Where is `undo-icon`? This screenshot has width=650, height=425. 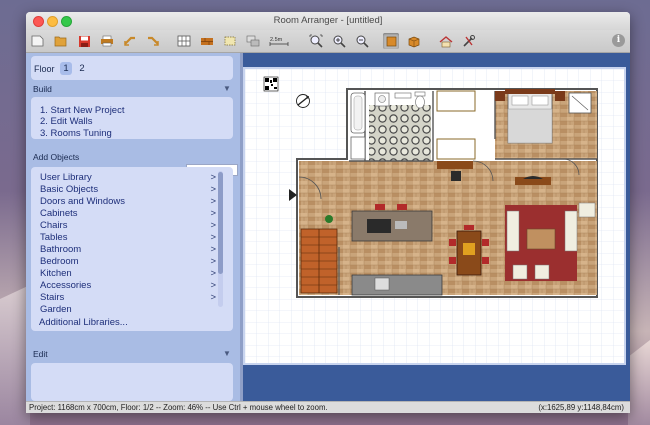 undo-icon is located at coordinates (130, 41).